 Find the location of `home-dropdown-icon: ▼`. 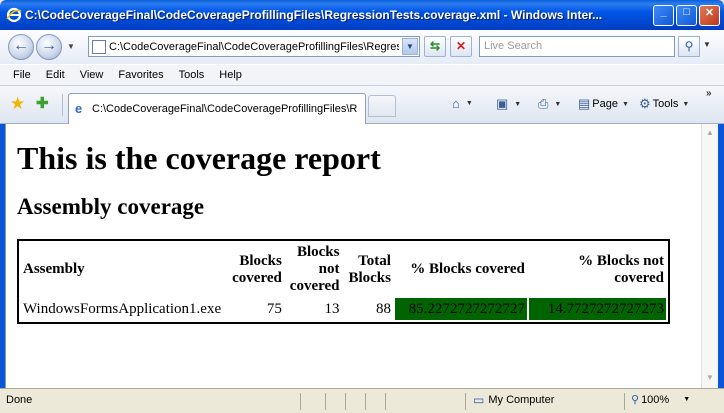

home-dropdown-icon: ▼ is located at coordinates (469, 103).